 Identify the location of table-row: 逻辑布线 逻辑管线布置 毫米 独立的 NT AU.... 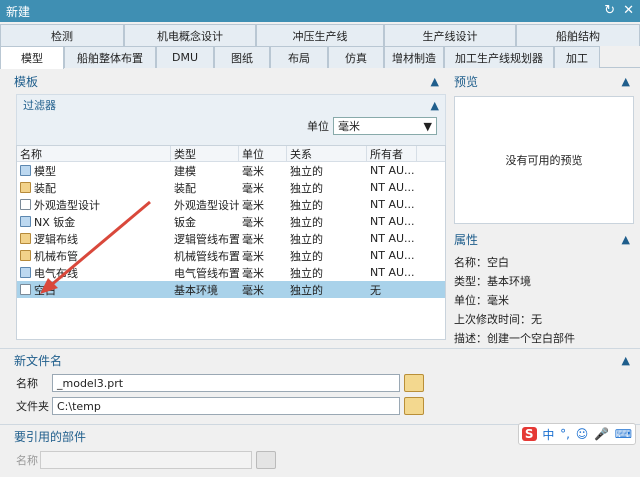
(231, 238).